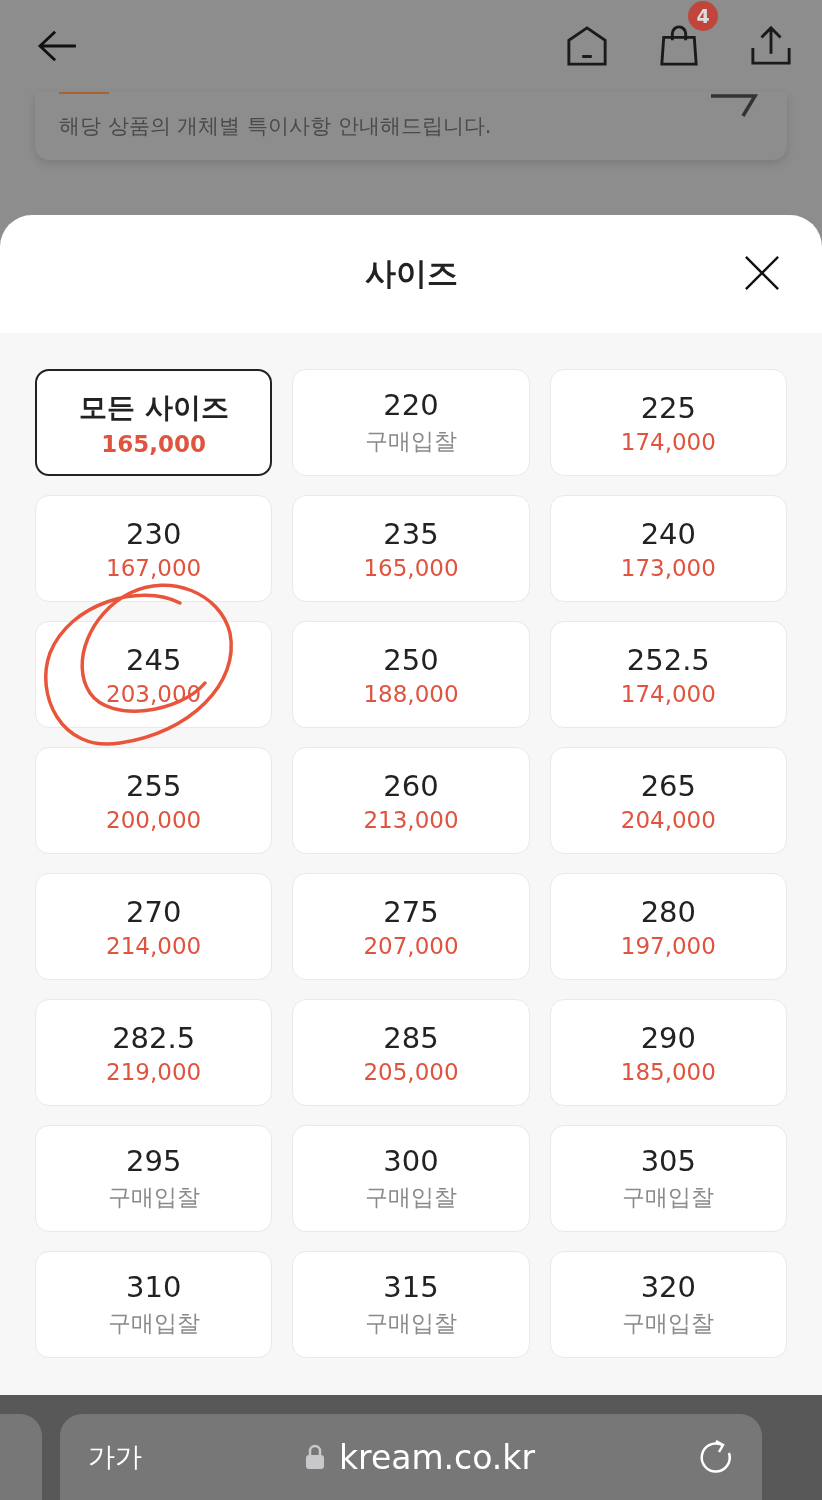  I want to click on size-option: 250 188,000, so click(411, 674).